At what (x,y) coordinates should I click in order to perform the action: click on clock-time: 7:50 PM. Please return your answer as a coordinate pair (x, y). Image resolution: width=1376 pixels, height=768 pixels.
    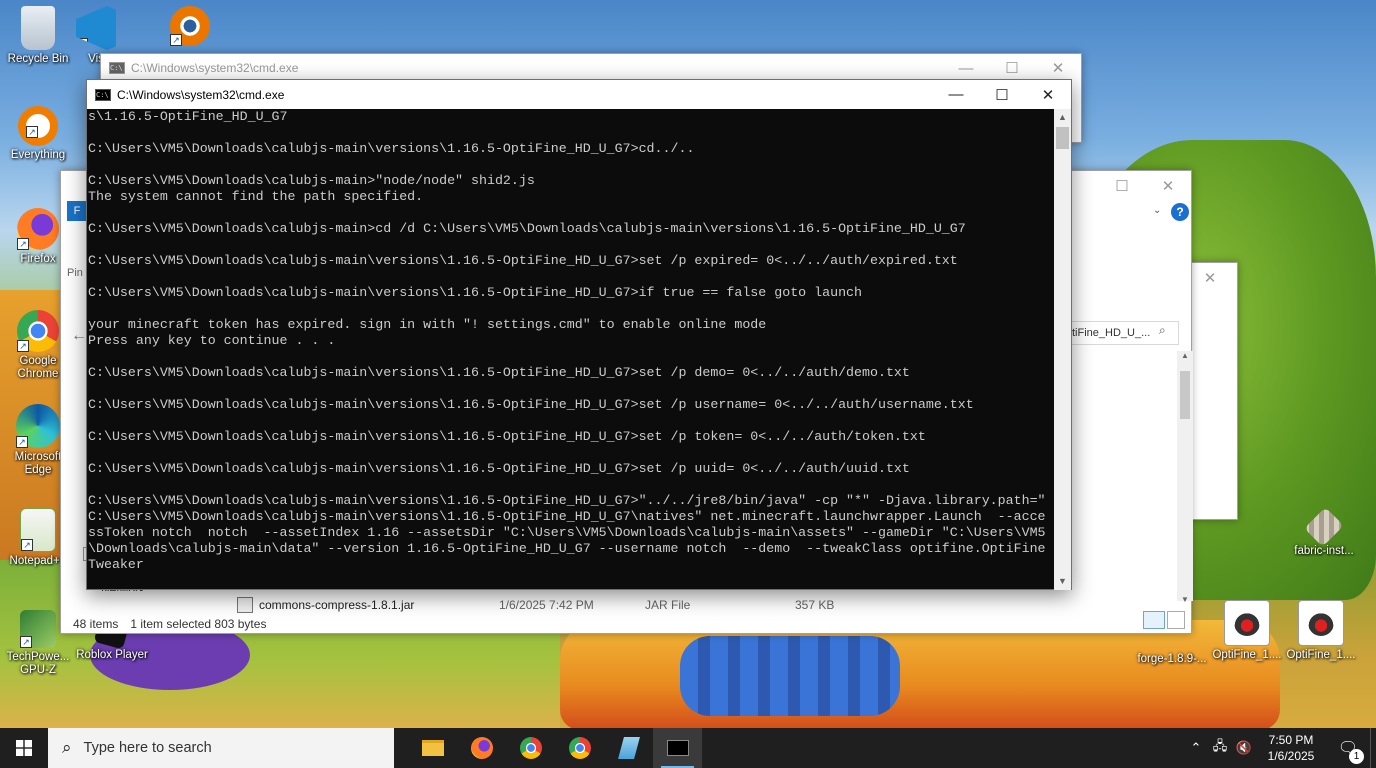
    Looking at the image, I should click on (1291, 740).